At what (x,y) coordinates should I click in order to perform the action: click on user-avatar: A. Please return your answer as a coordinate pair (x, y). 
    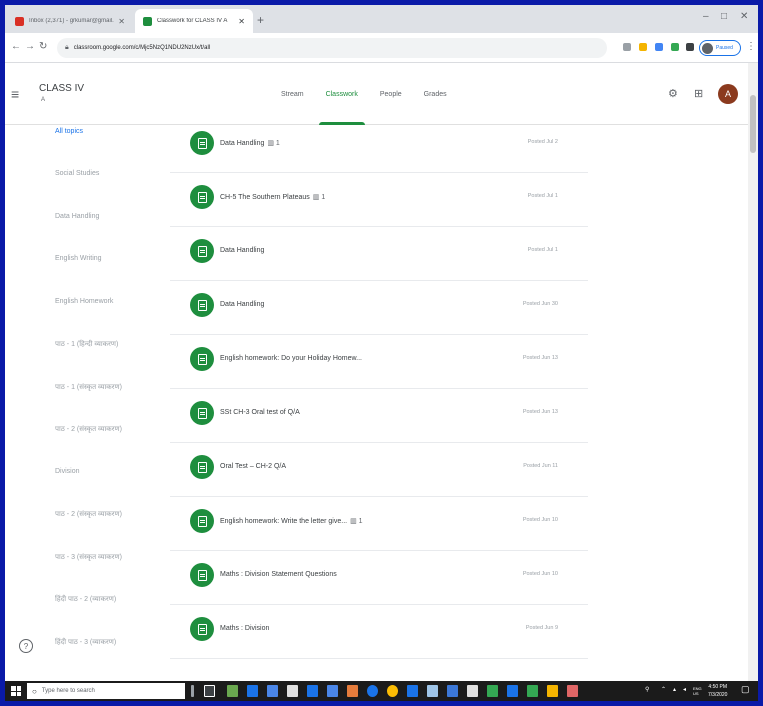
    Looking at the image, I should click on (728, 94).